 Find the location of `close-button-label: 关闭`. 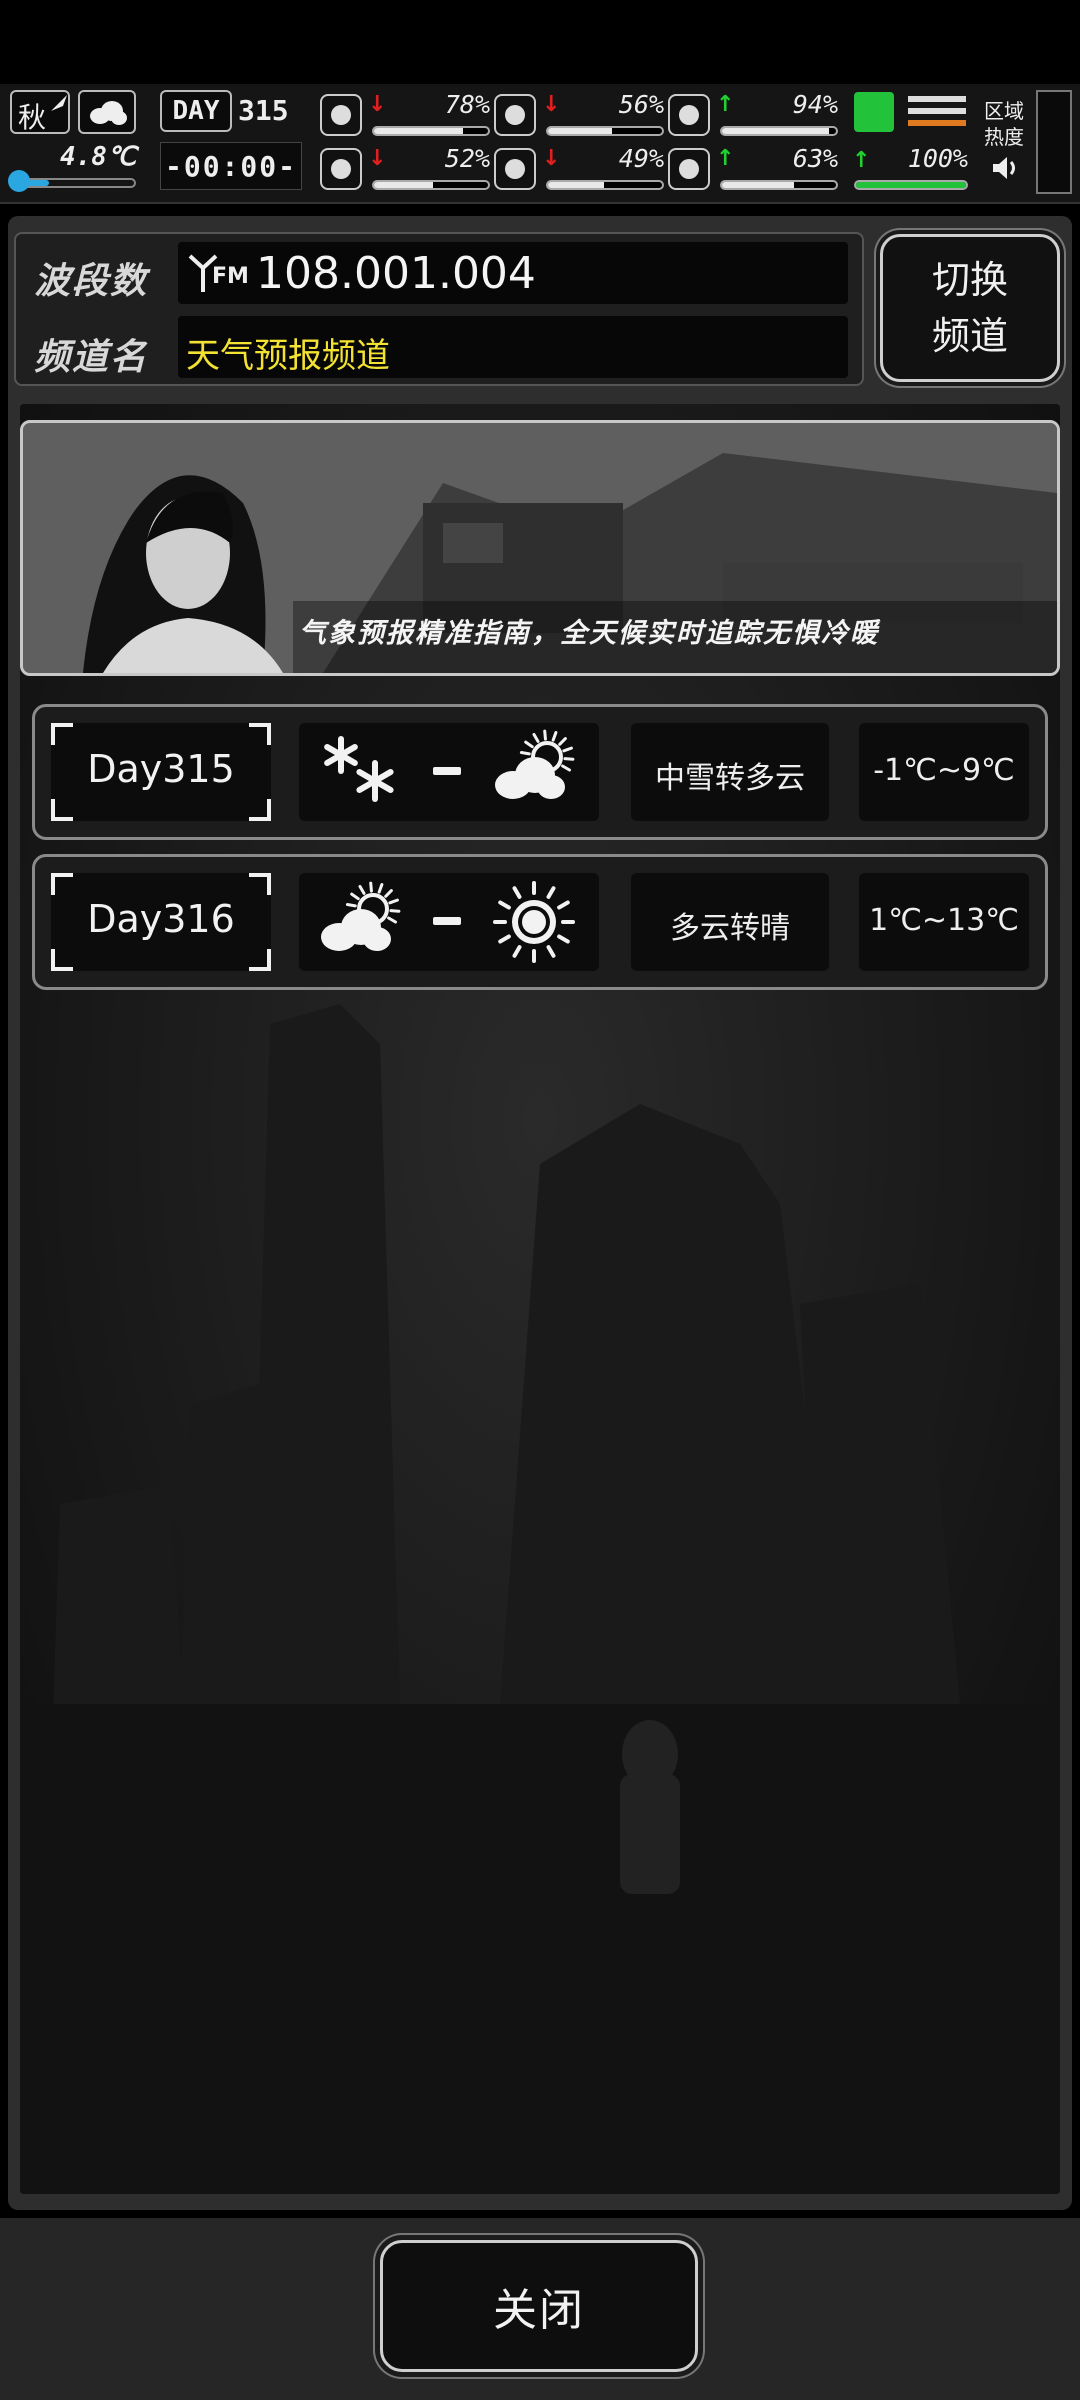

close-button-label: 关闭 is located at coordinates (539, 2310).